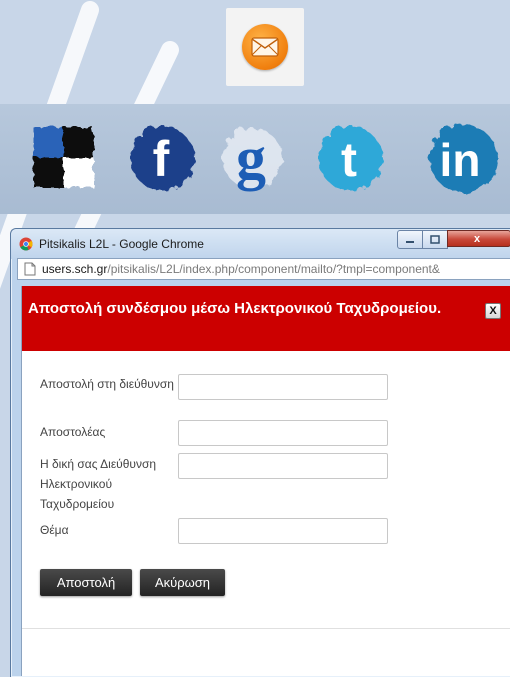 This screenshot has width=510, height=677. I want to click on chrome-logo-icon, so click(26, 244).